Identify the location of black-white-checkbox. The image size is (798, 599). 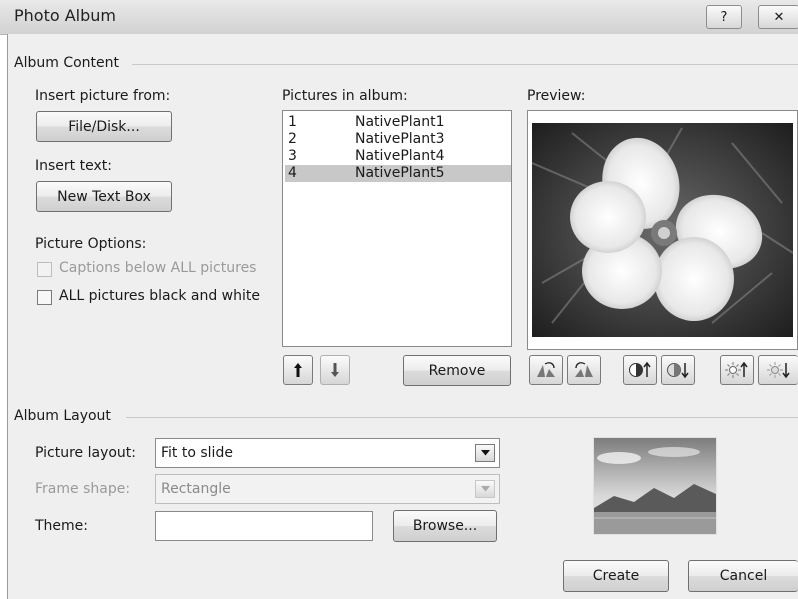
(44, 297).